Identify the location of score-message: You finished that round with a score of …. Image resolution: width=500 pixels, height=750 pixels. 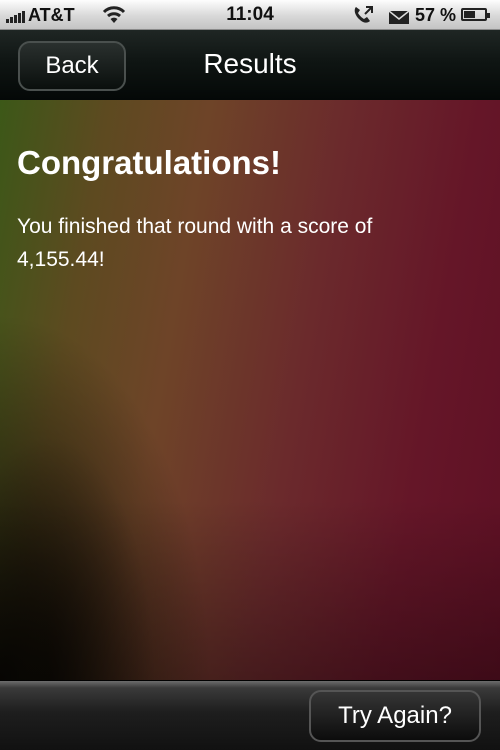
(195, 243).